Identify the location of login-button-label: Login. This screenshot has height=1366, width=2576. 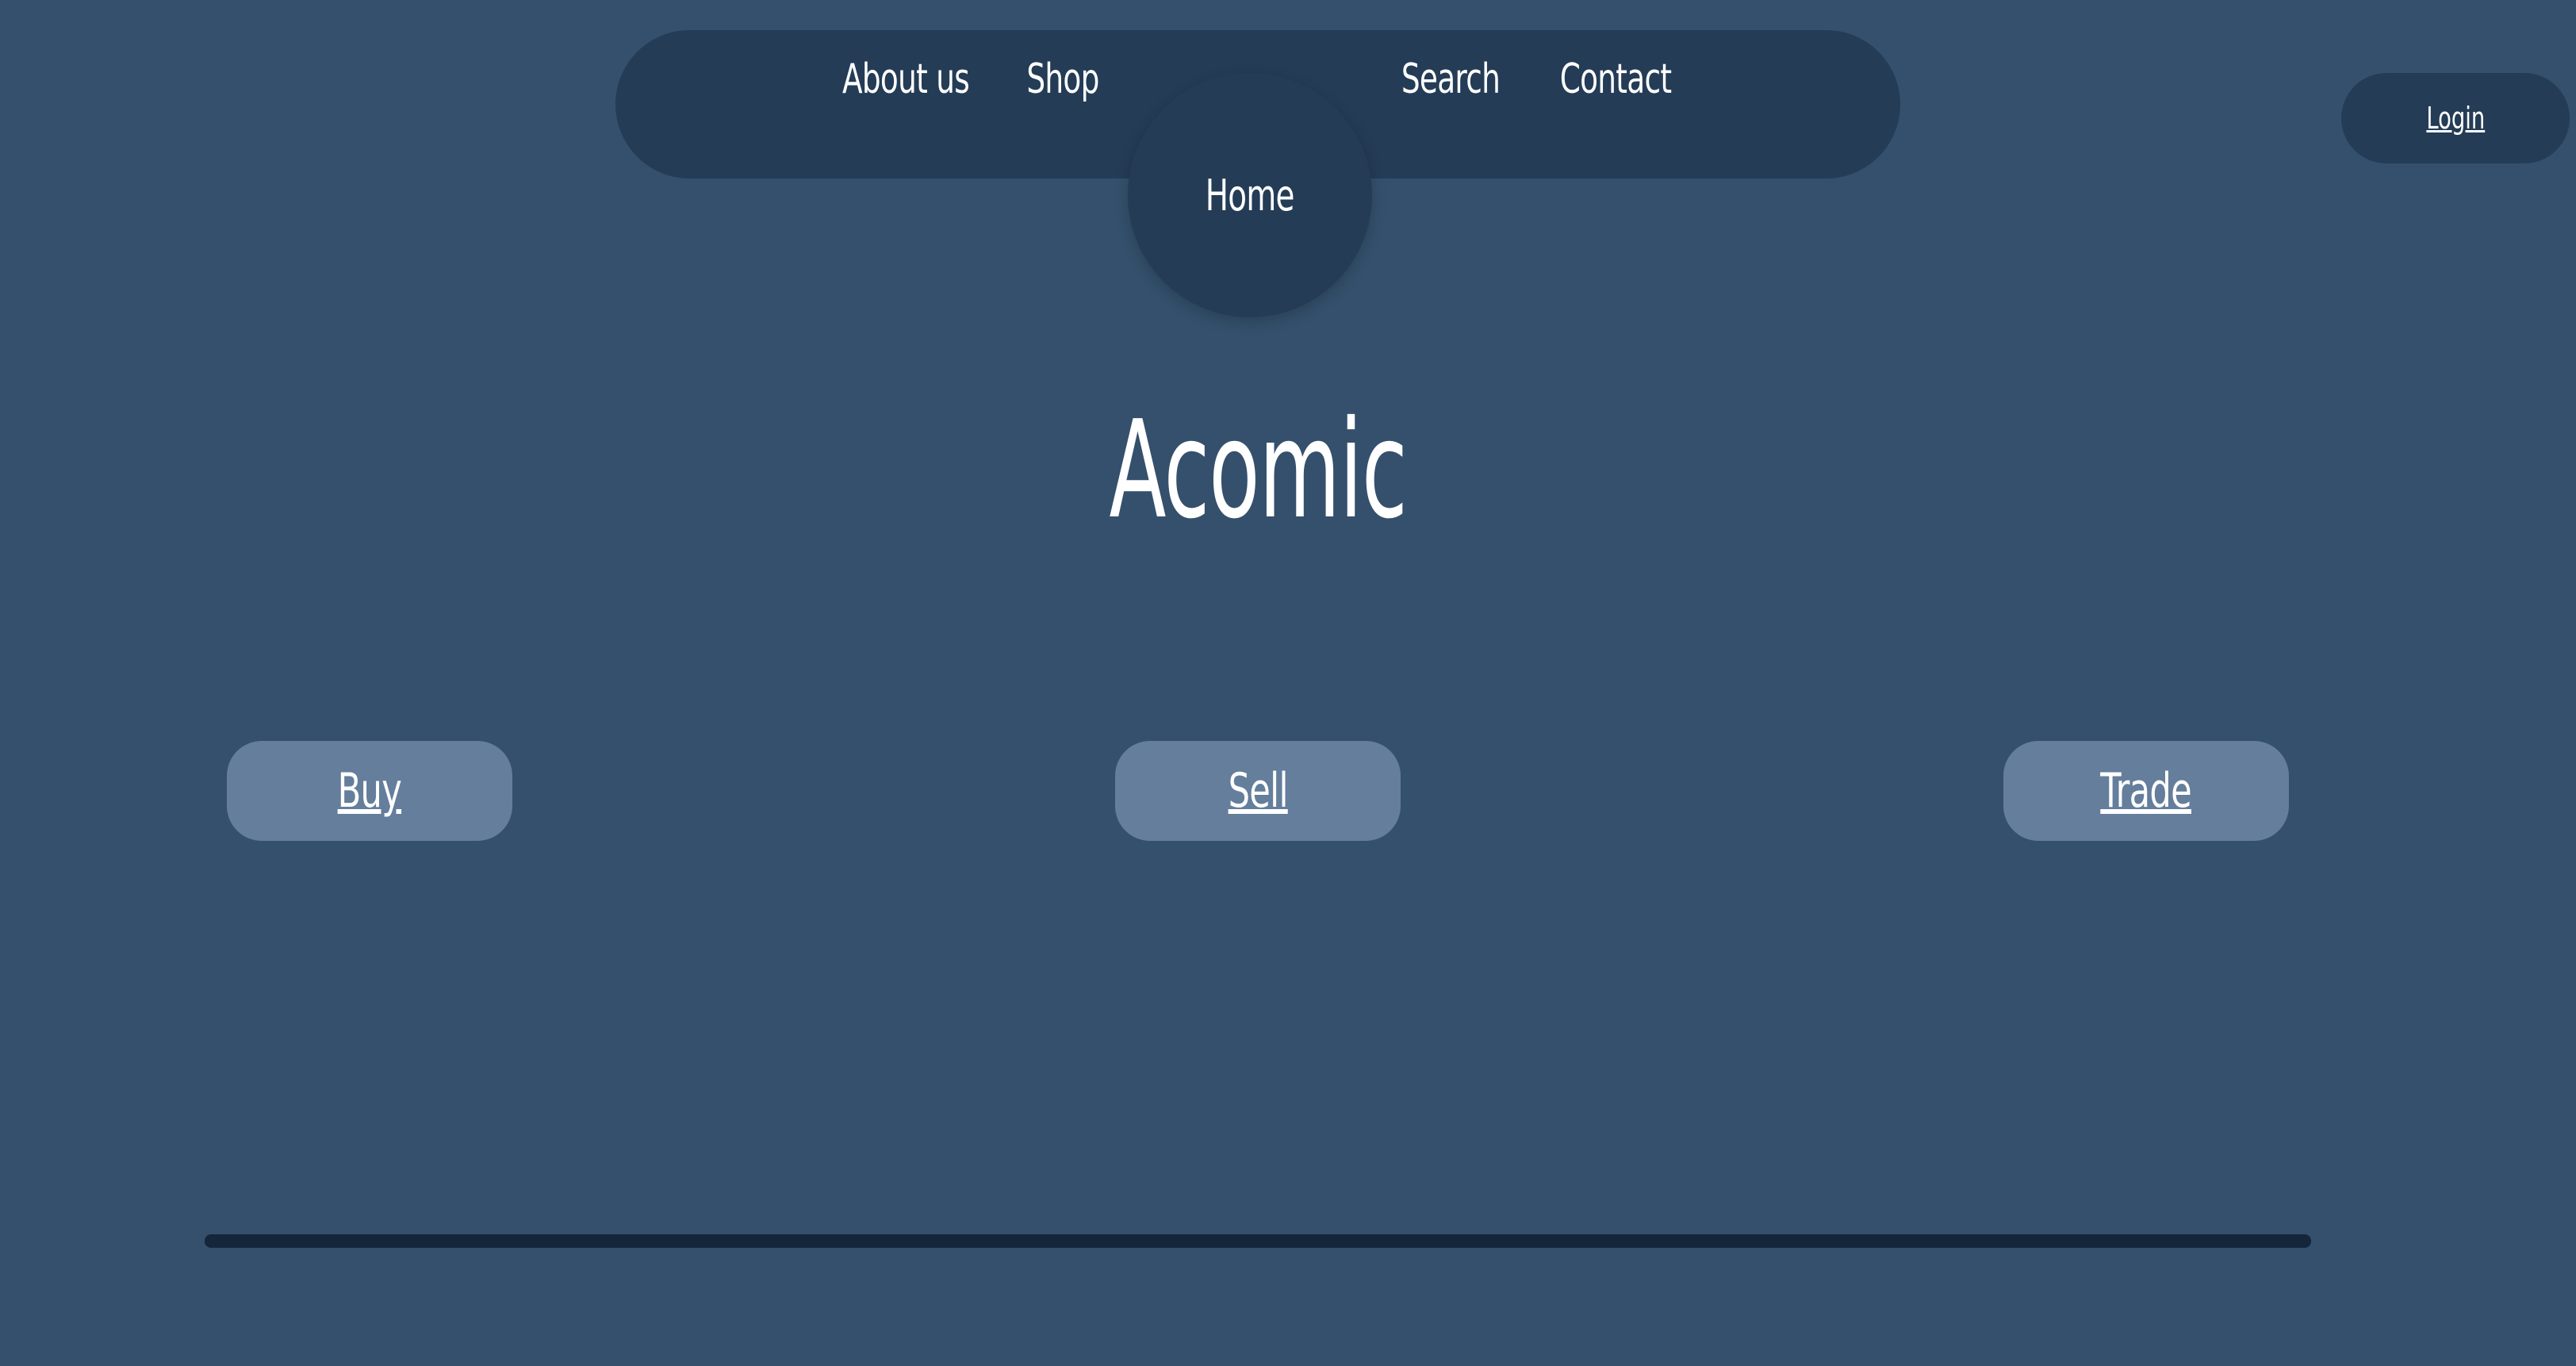
(2455, 119).